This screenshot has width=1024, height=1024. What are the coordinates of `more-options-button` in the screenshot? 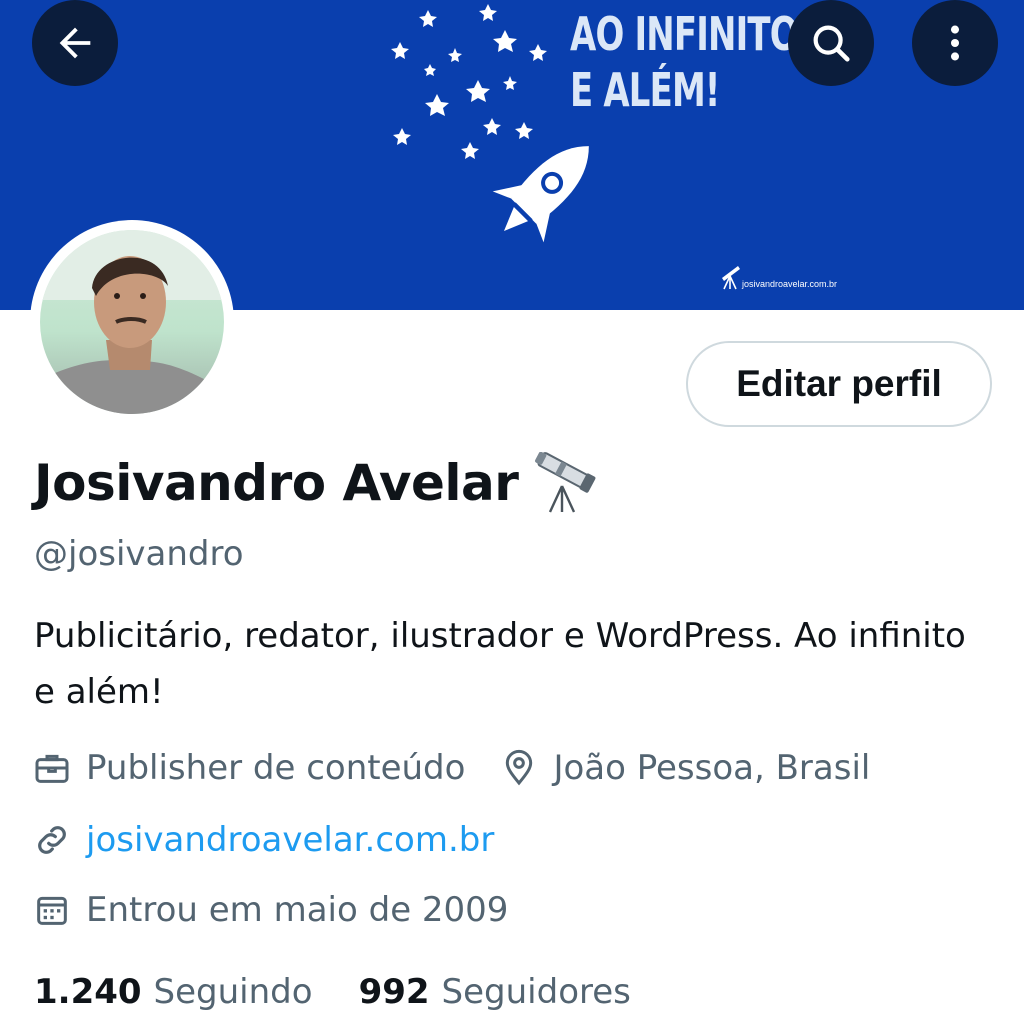 It's located at (955, 43).